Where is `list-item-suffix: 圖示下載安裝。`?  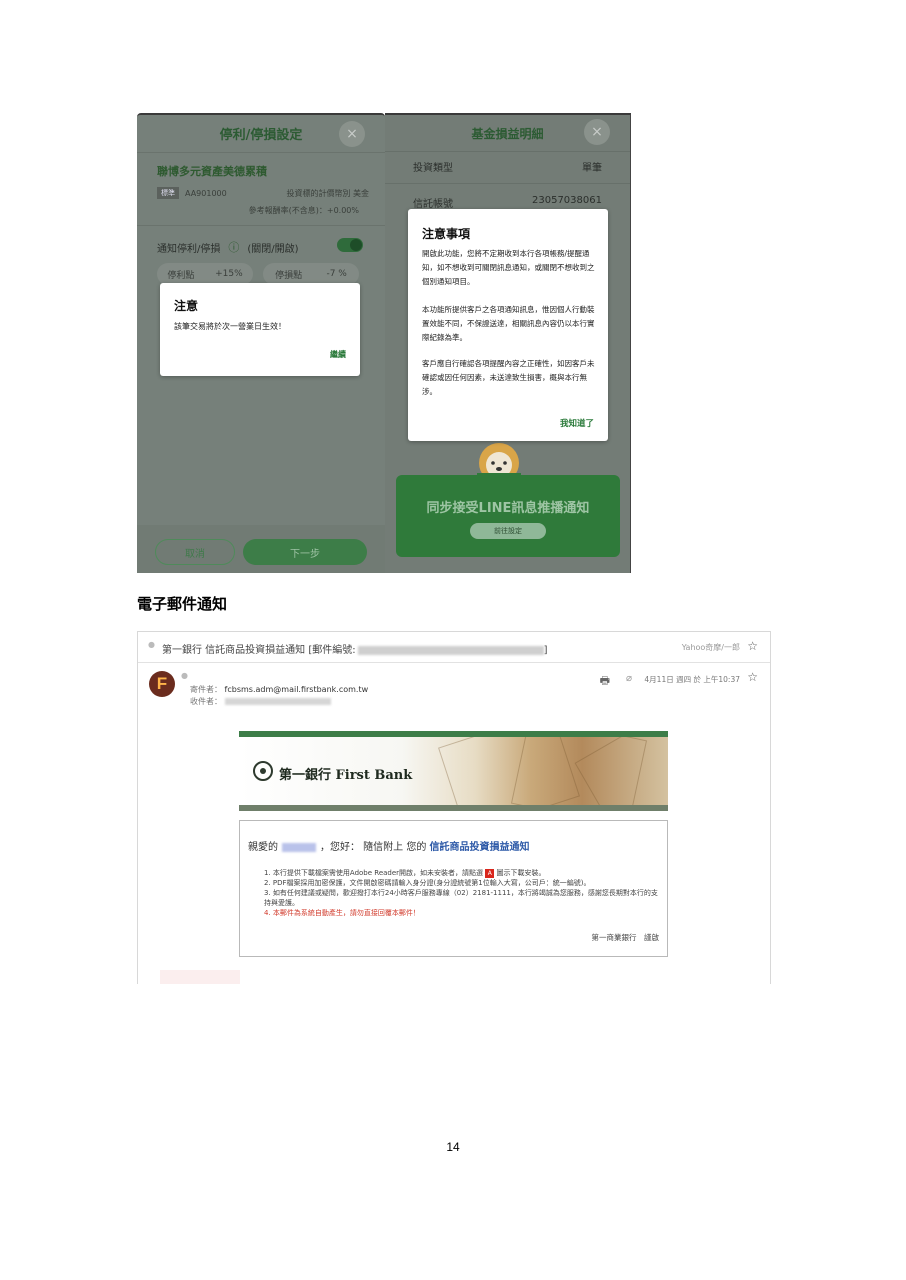
list-item-suffix: 圖示下載安裝。 is located at coordinates (521, 873).